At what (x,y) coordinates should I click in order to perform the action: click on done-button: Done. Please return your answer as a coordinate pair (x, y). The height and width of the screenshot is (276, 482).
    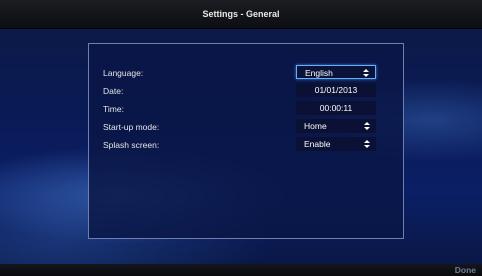
    Looking at the image, I should click on (465, 270).